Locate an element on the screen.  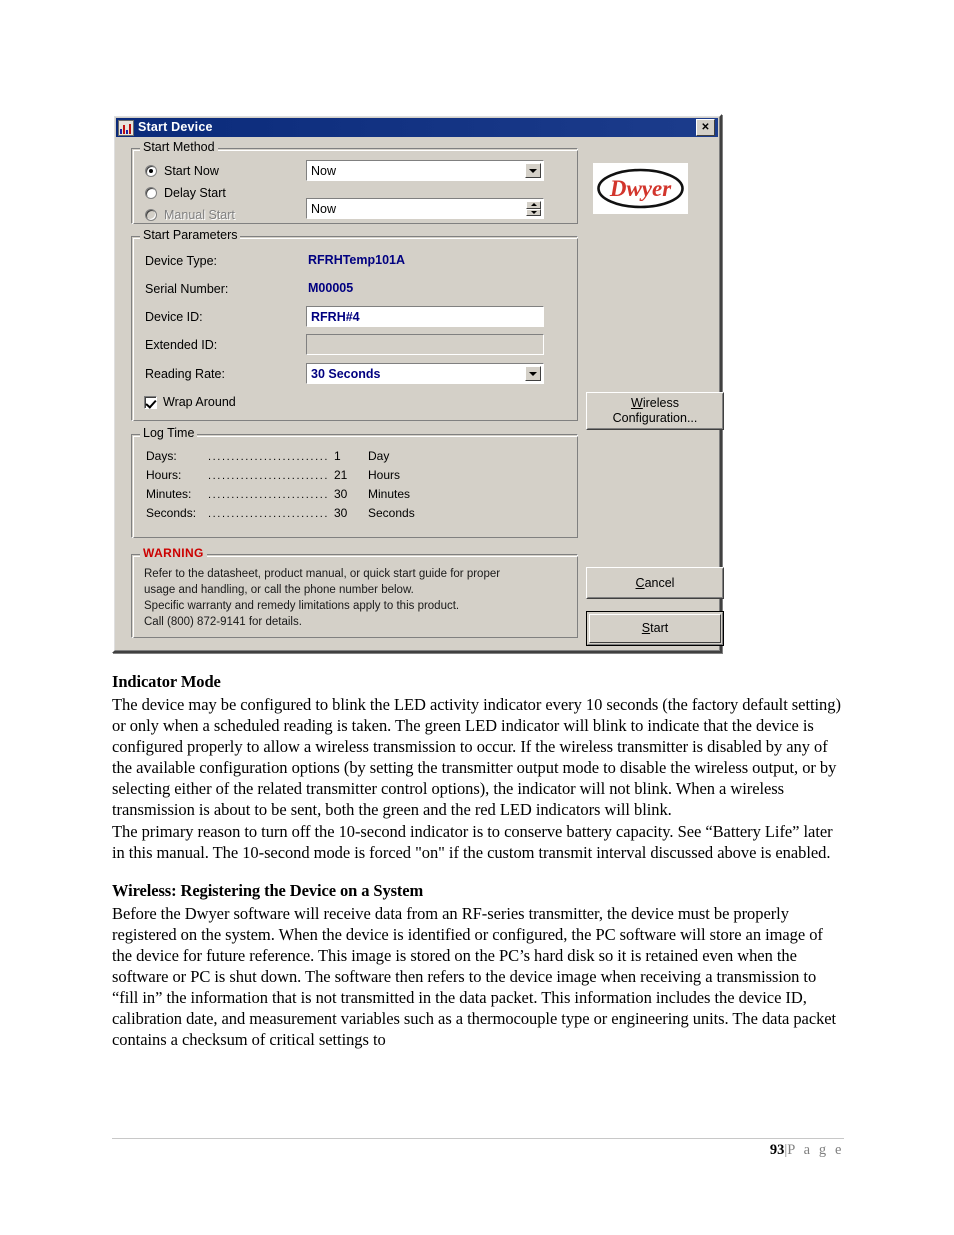
warning-line-4: Call (800) 872-9141 for details. is located at coordinates (223, 622).